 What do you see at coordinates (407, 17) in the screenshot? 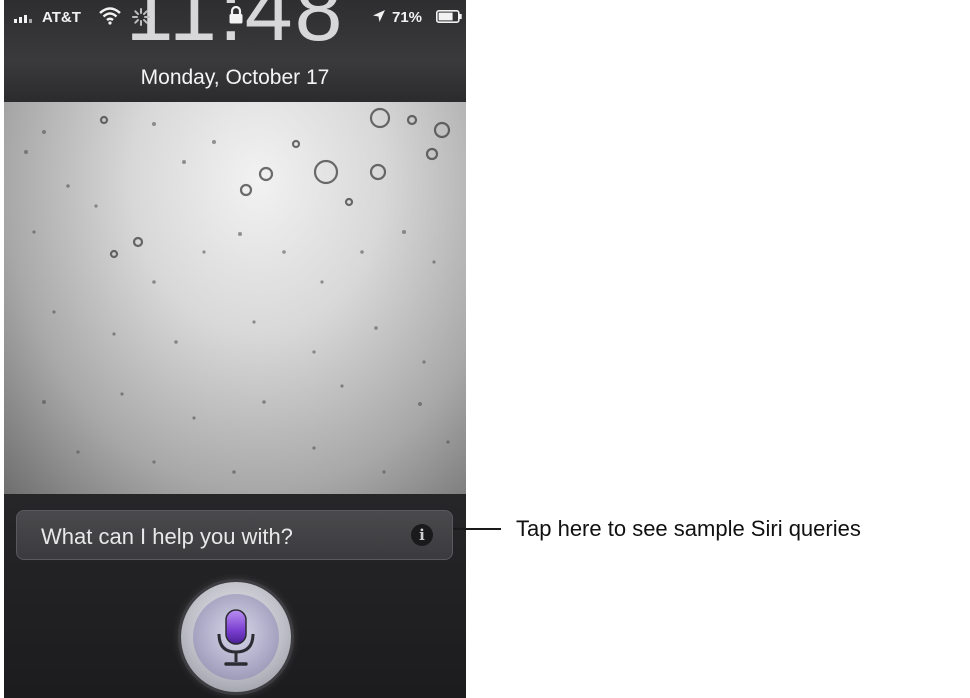
I see `battery-percentage: 71%` at bounding box center [407, 17].